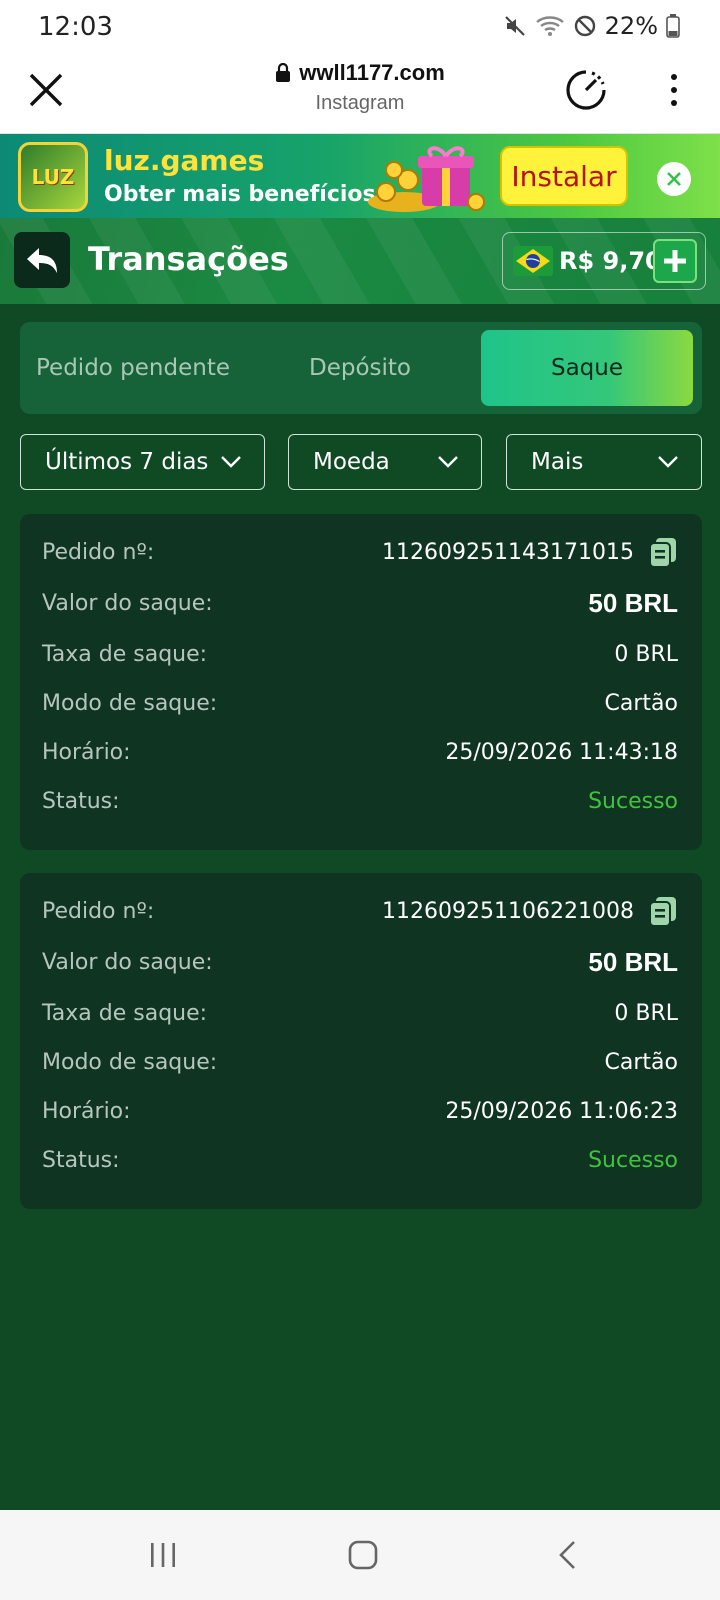  I want to click on plus-icon, so click(675, 261).